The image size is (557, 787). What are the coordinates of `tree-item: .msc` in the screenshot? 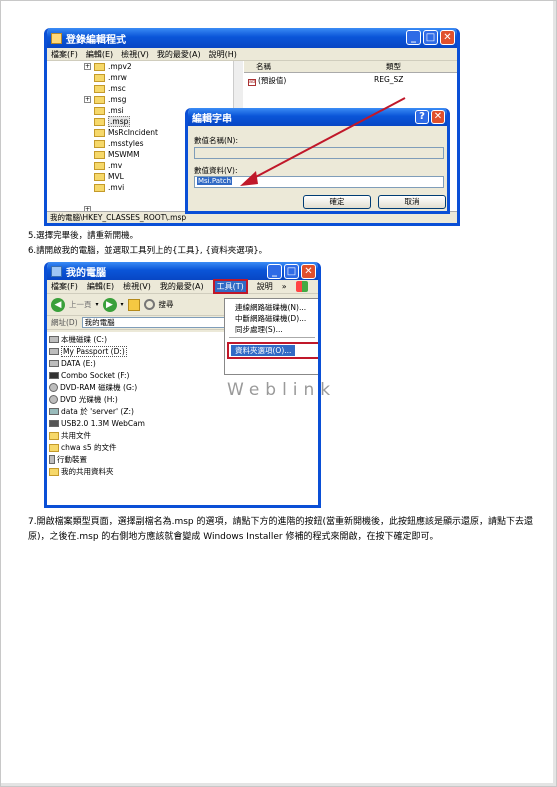 It's located at (110, 88).